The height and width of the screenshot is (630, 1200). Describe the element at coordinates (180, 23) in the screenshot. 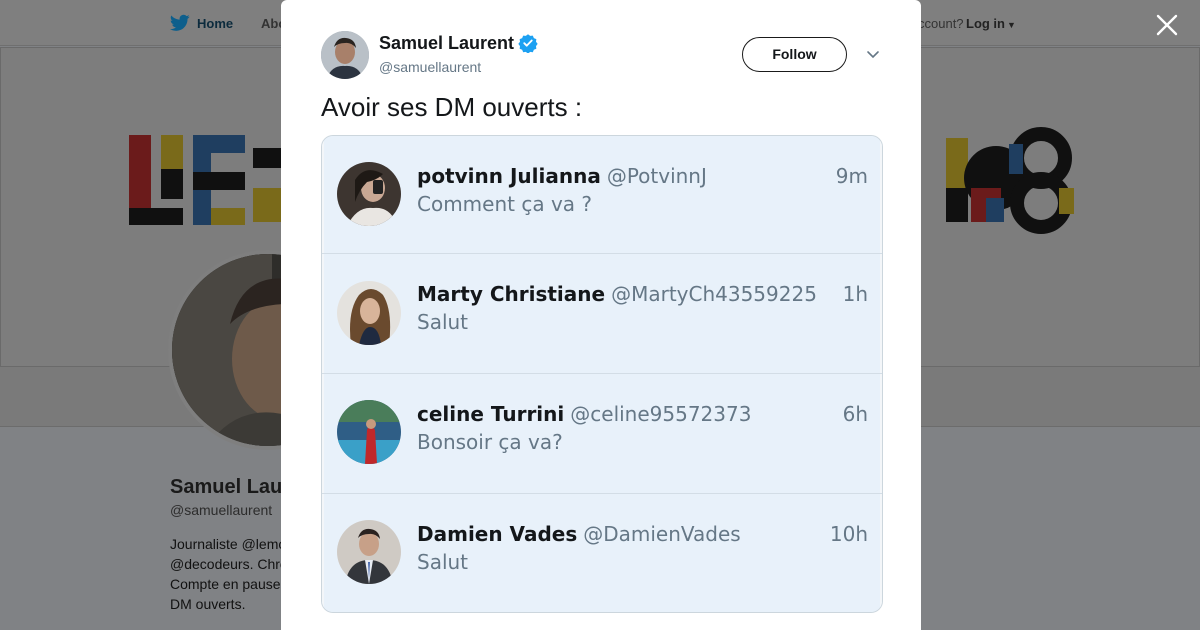

I see `twitter-bird-icon` at that location.